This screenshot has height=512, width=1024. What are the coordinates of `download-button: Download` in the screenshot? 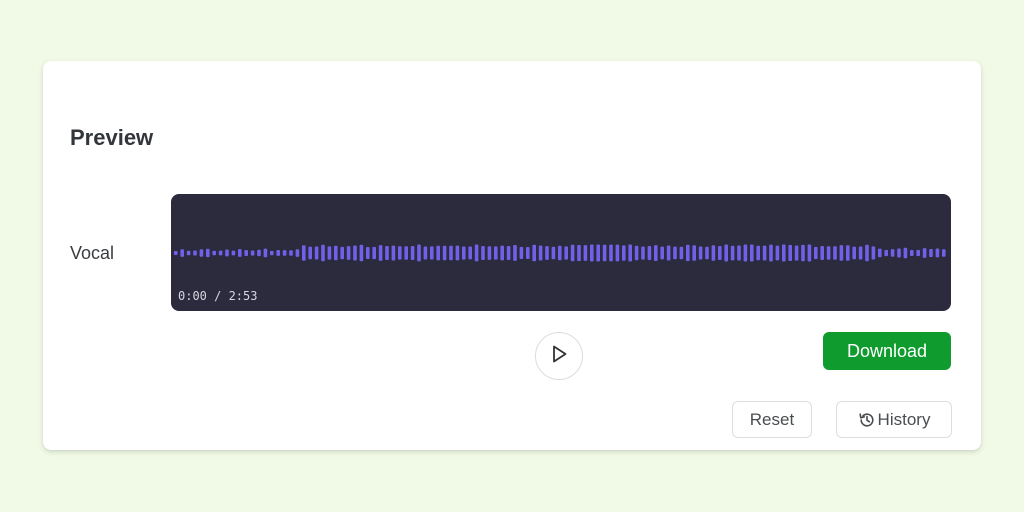 It's located at (887, 351).